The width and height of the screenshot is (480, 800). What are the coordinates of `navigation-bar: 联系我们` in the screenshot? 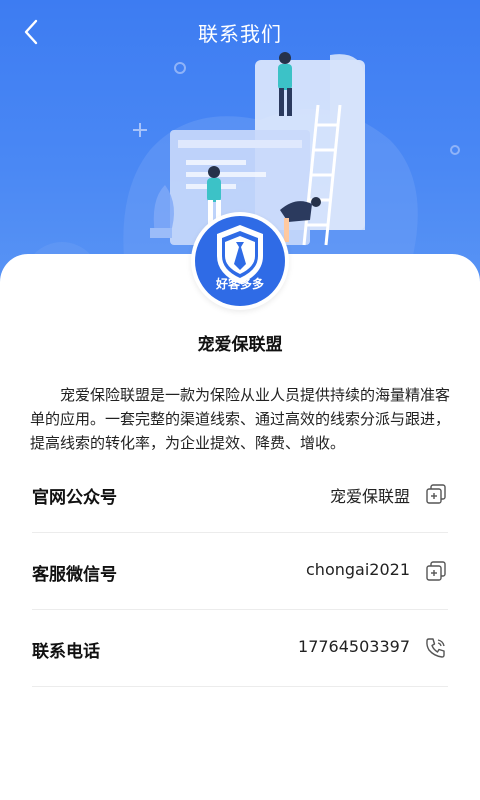 It's located at (240, 32).